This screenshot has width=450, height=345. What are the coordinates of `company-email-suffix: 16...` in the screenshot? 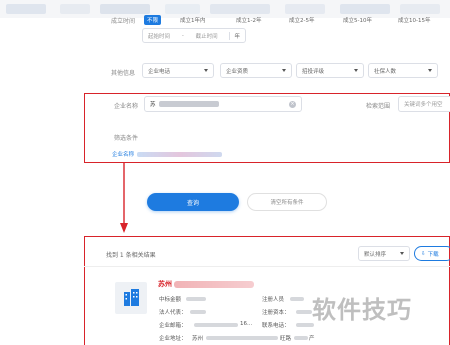 It's located at (246, 324).